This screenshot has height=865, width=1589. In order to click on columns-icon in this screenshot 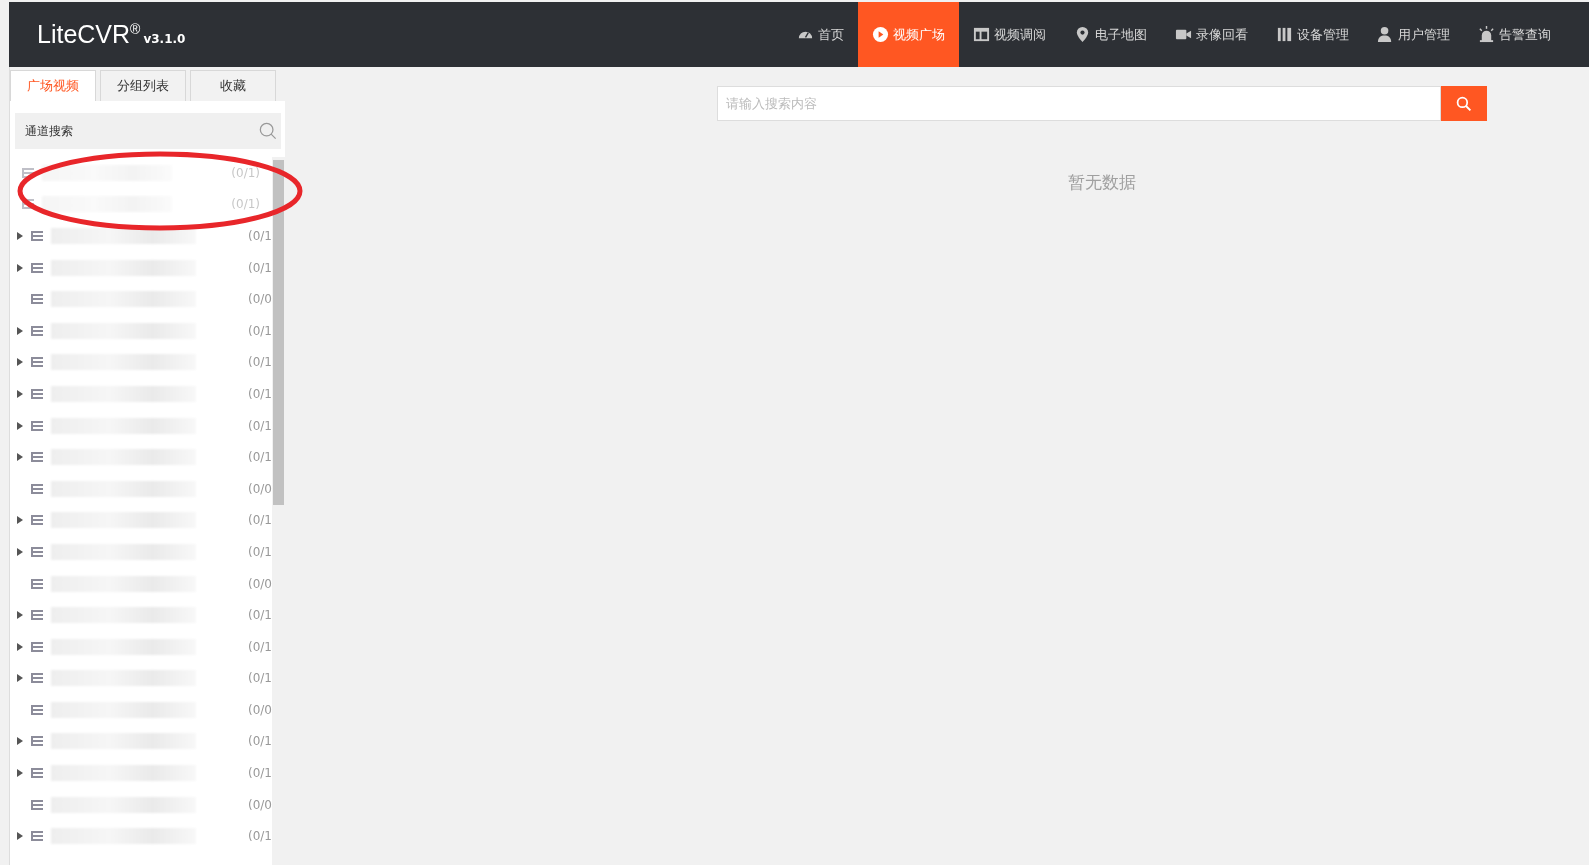, I will do `click(1284, 34)`.